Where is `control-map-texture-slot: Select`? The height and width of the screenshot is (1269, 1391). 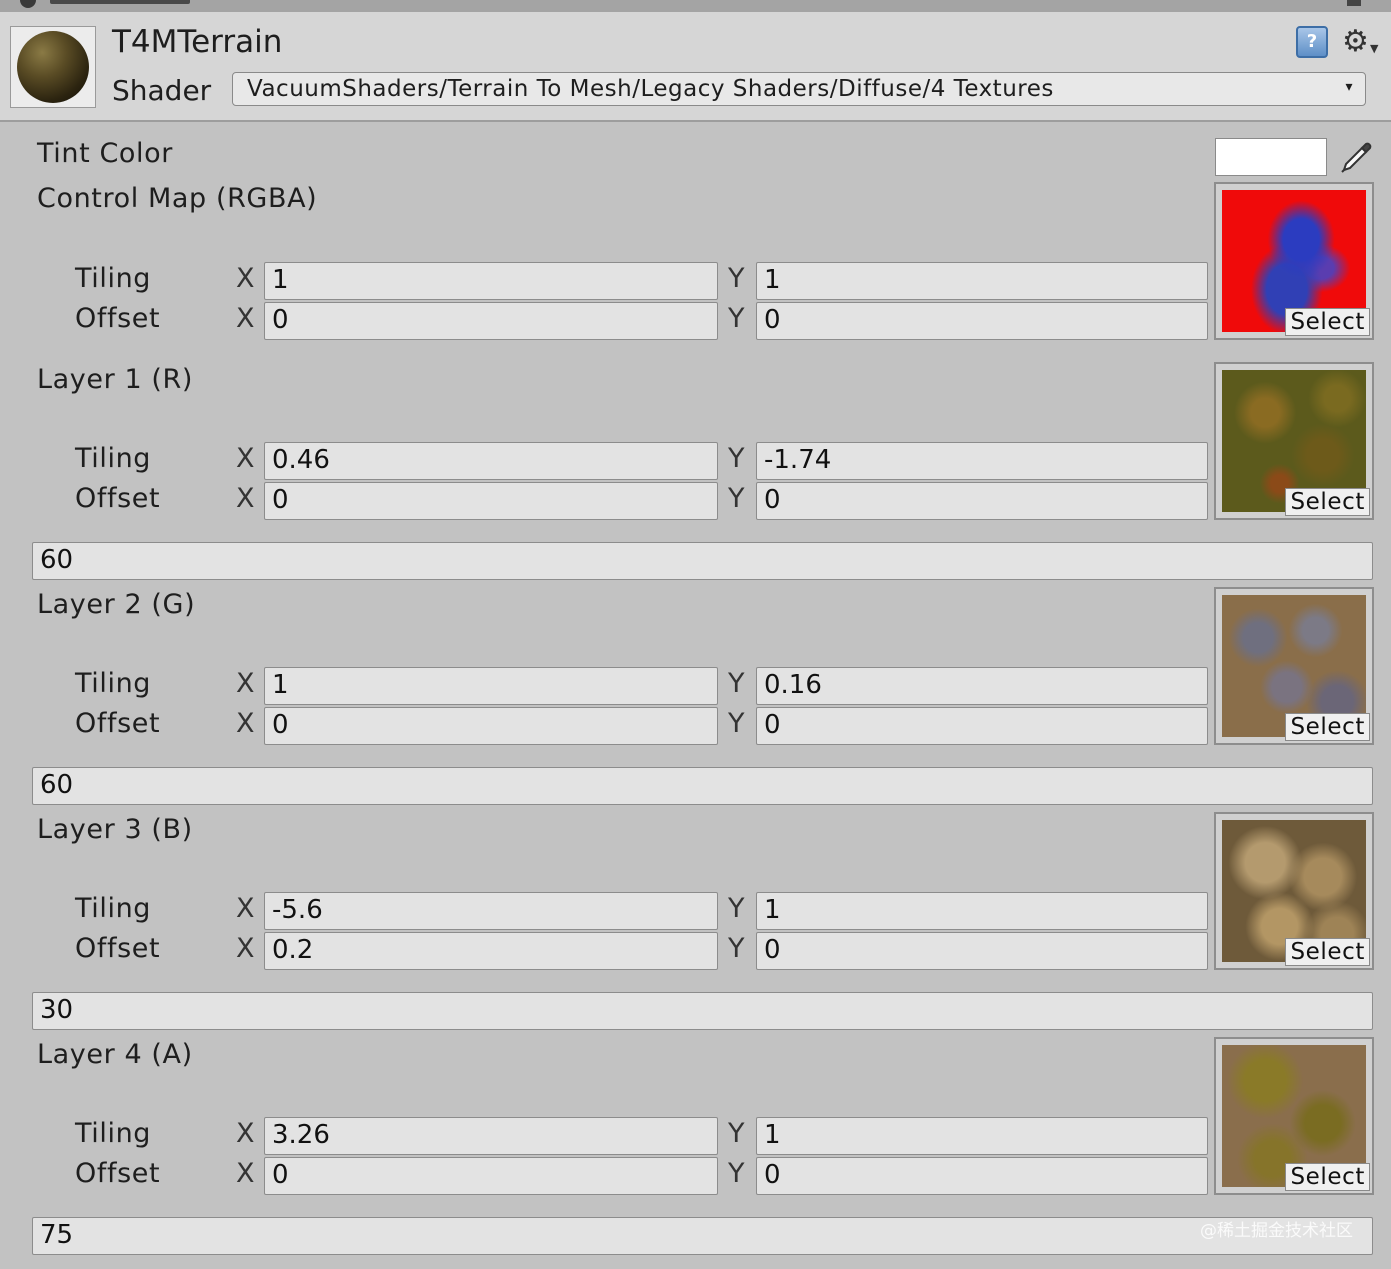 control-map-texture-slot: Select is located at coordinates (1294, 261).